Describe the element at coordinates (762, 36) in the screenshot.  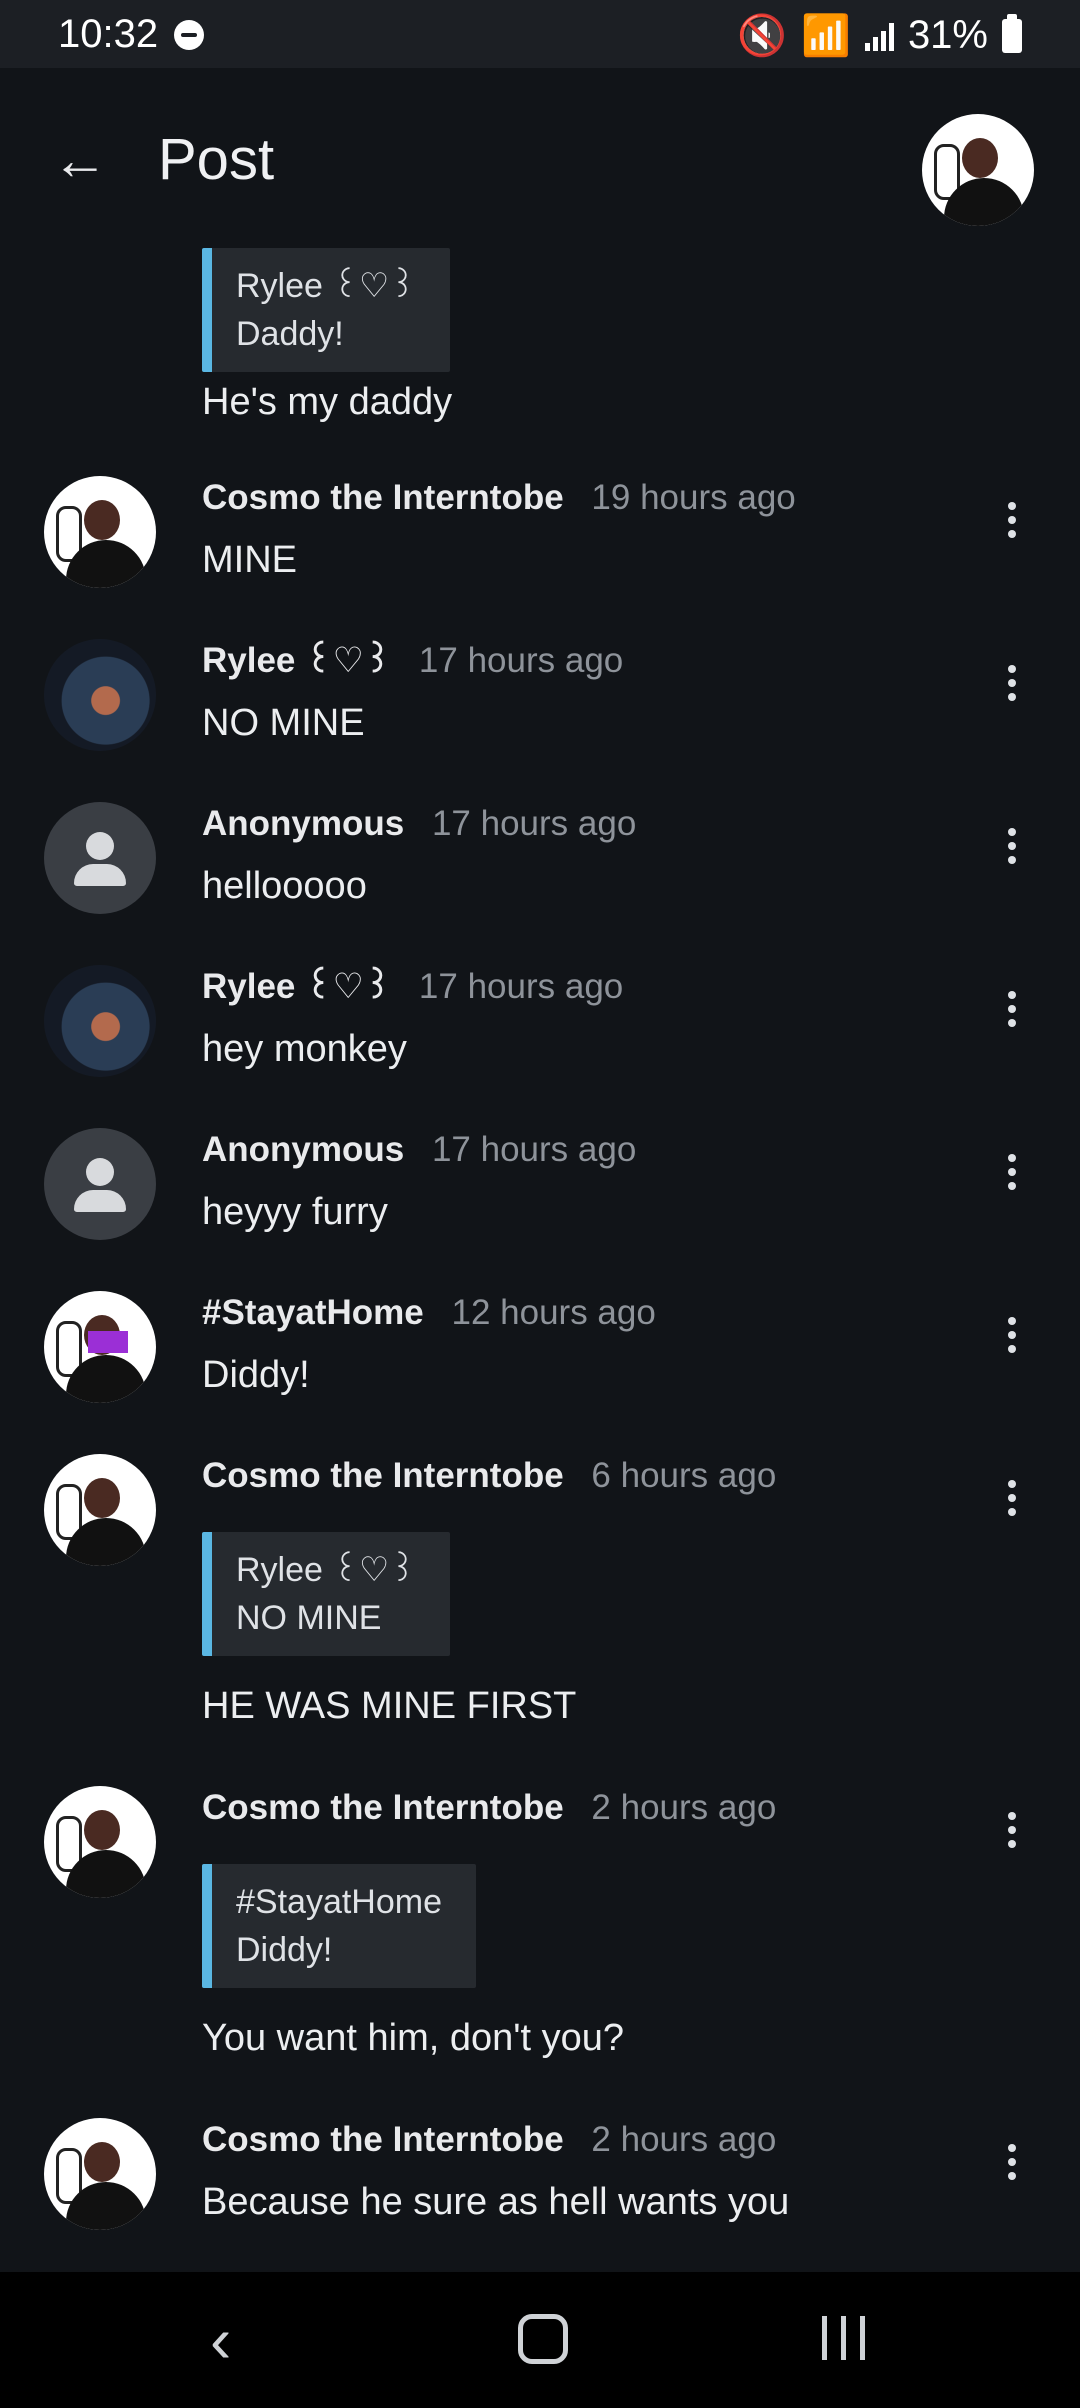
I see `mute-icon: 🔇` at that location.